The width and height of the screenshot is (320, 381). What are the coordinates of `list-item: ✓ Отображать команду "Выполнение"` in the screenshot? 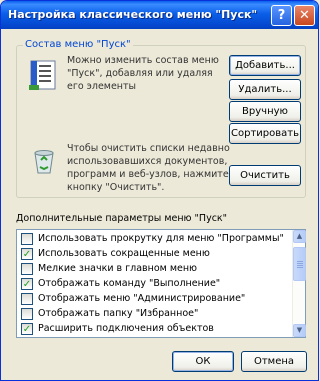 It's located at (155, 284).